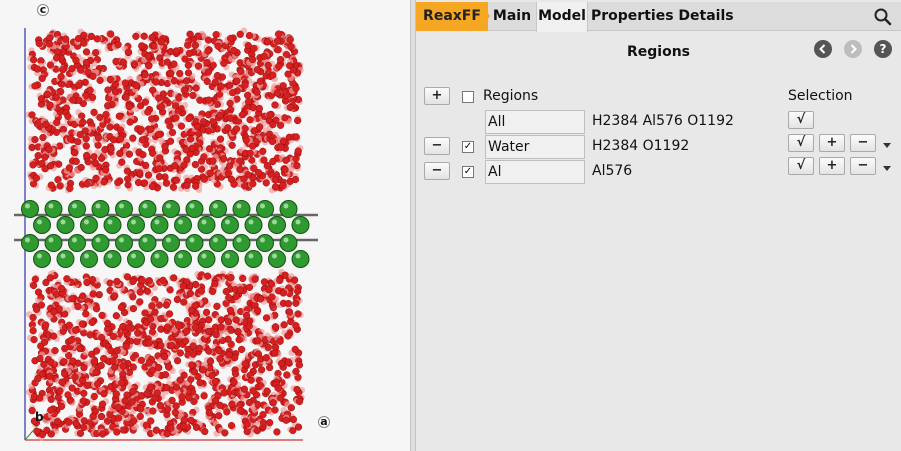 The image size is (901, 451). Describe the element at coordinates (658, 54) in the screenshot. I see `title-row: Regions ?` at that location.